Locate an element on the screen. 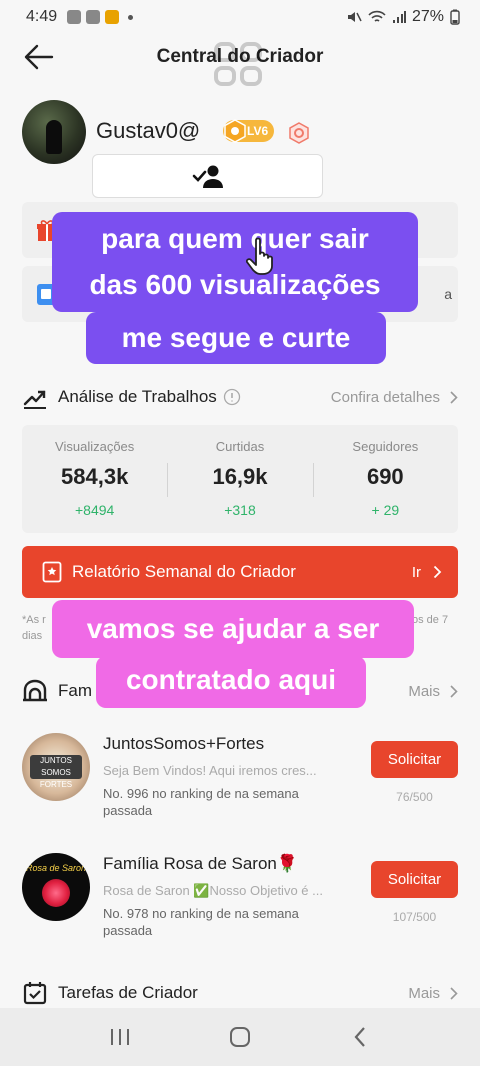 This screenshot has width=480, height=1066. note-line-1: *As r is located at coordinates (34, 620).